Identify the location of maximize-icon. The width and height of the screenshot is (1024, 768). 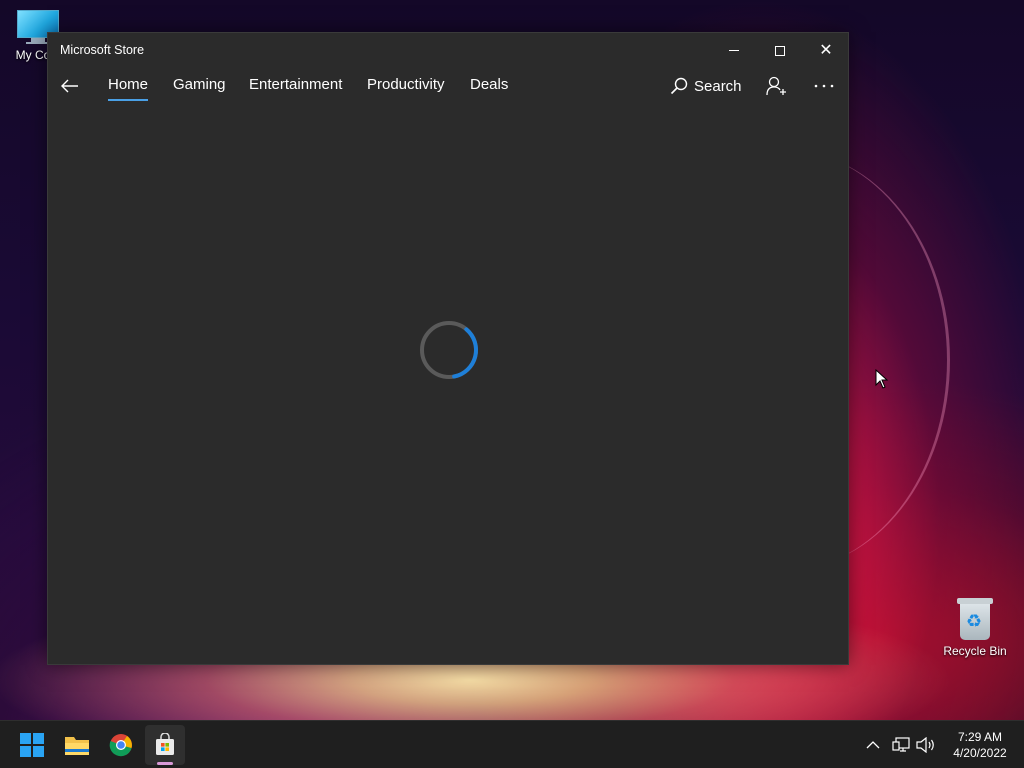
(780, 50).